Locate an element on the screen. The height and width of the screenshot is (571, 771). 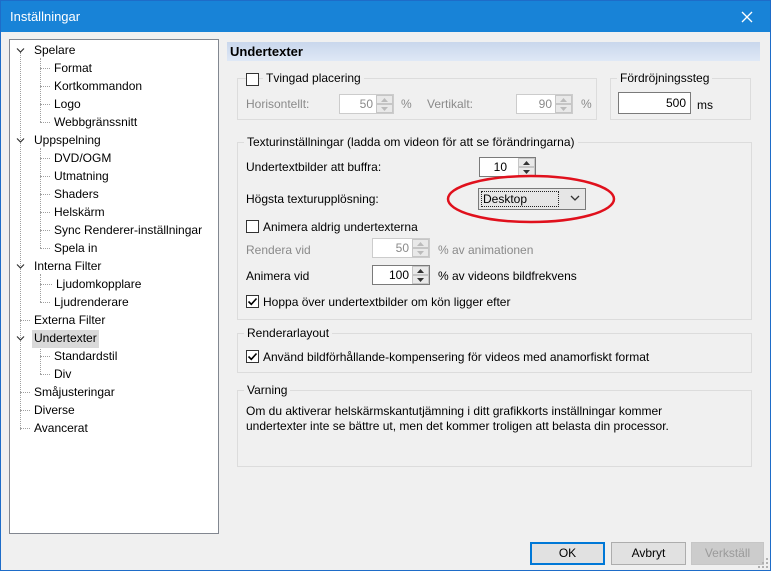
title-bar: Inställningar is located at coordinates (385, 16).